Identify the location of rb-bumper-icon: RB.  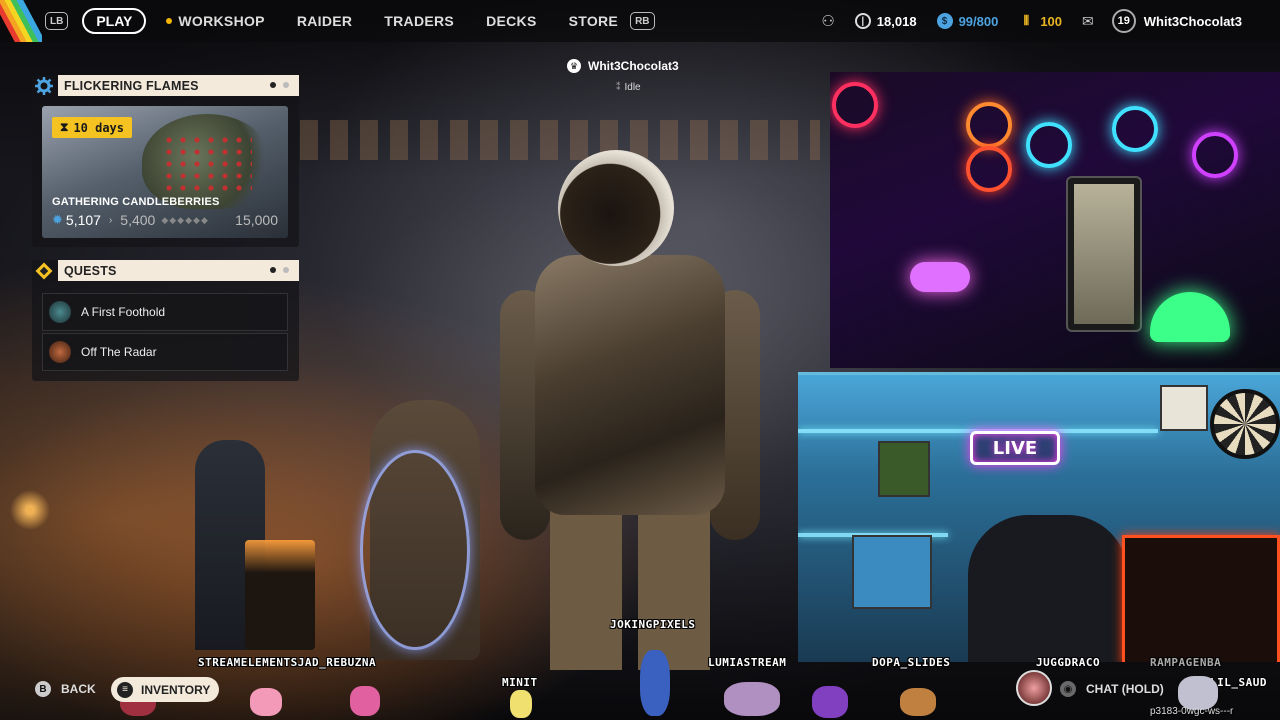
(642, 21).